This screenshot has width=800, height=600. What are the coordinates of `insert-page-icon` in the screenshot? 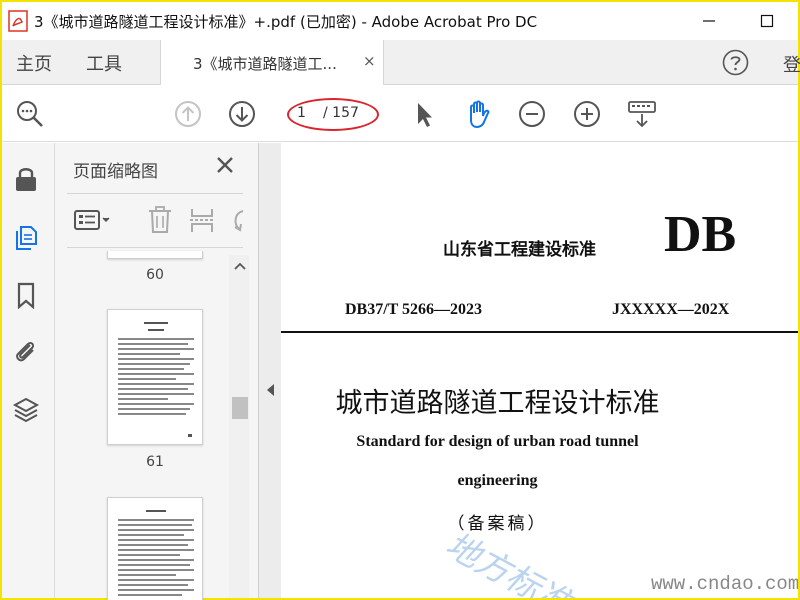 It's located at (202, 220).